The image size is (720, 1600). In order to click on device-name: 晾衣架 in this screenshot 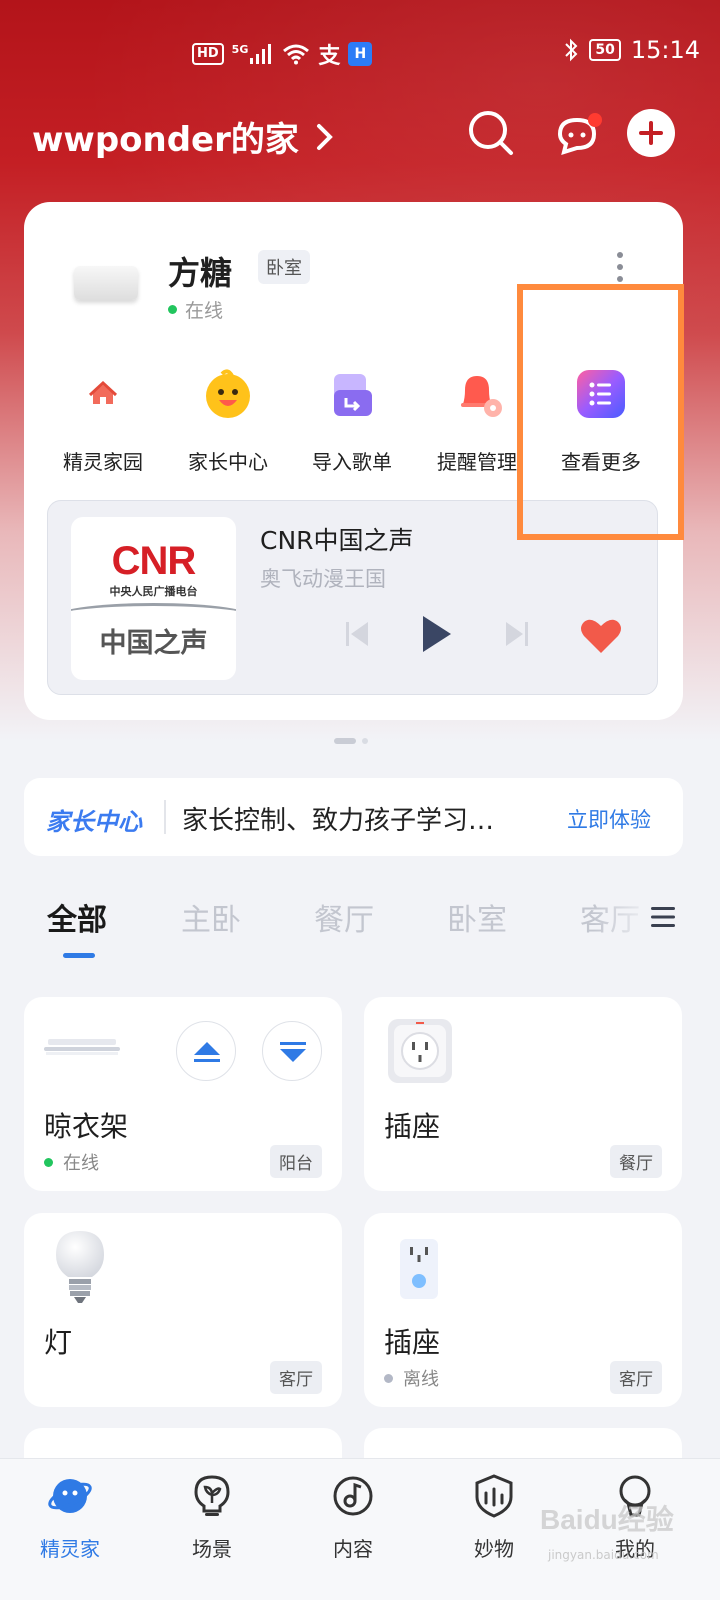, I will do `click(86, 1126)`.